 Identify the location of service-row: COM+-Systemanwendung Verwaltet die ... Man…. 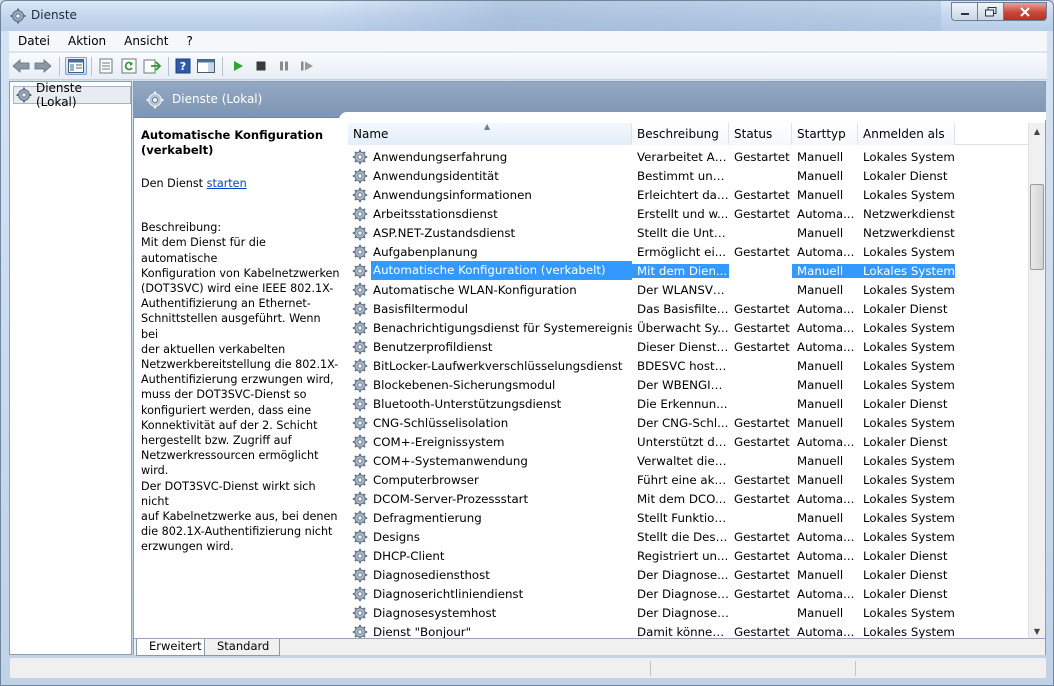
(688, 460).